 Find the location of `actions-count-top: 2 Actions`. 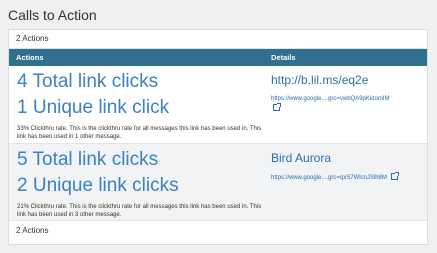

actions-count-top: 2 Actions is located at coordinates (218, 39).